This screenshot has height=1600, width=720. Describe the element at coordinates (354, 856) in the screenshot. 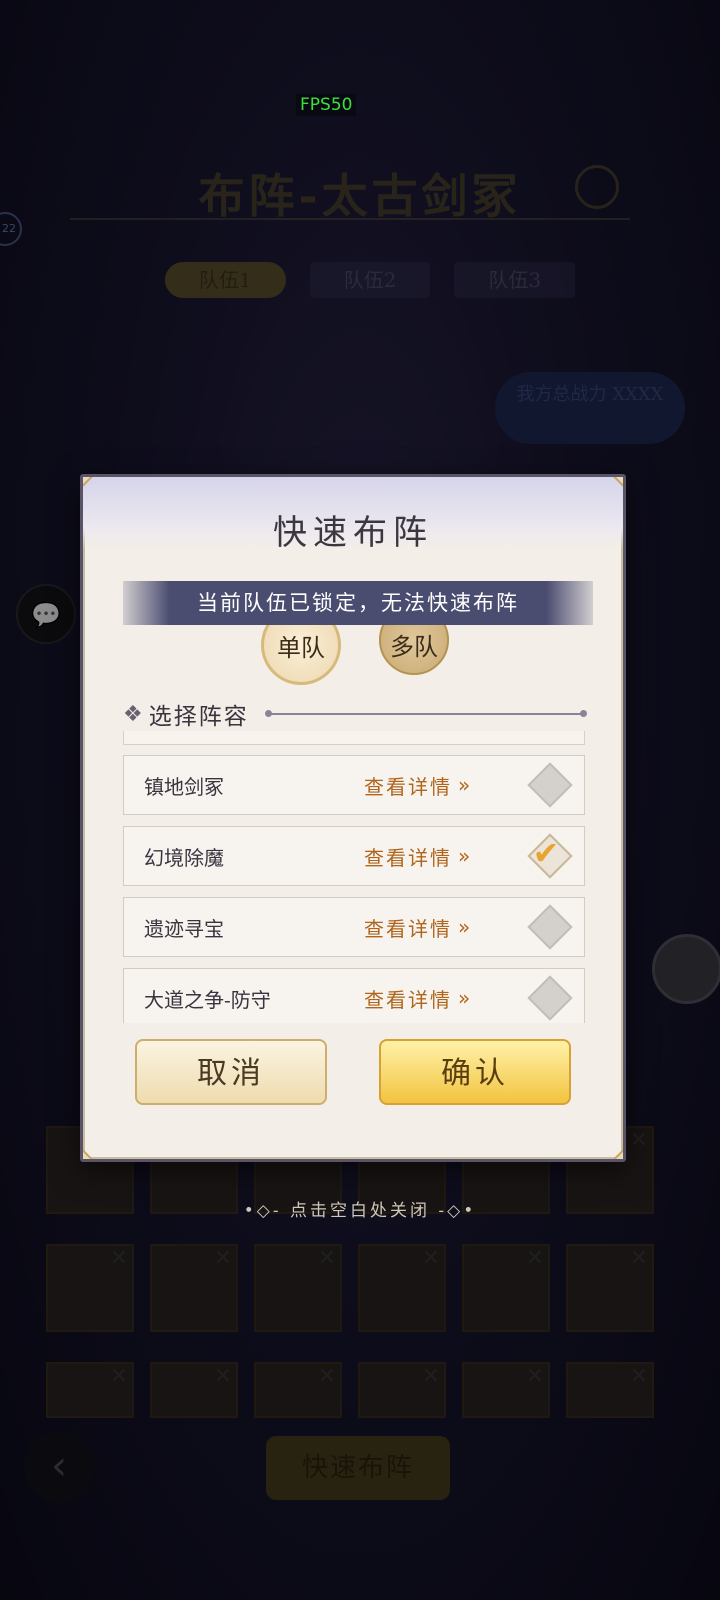

I see `lineup-row: 幻境除魔 查看详情» ✔` at that location.